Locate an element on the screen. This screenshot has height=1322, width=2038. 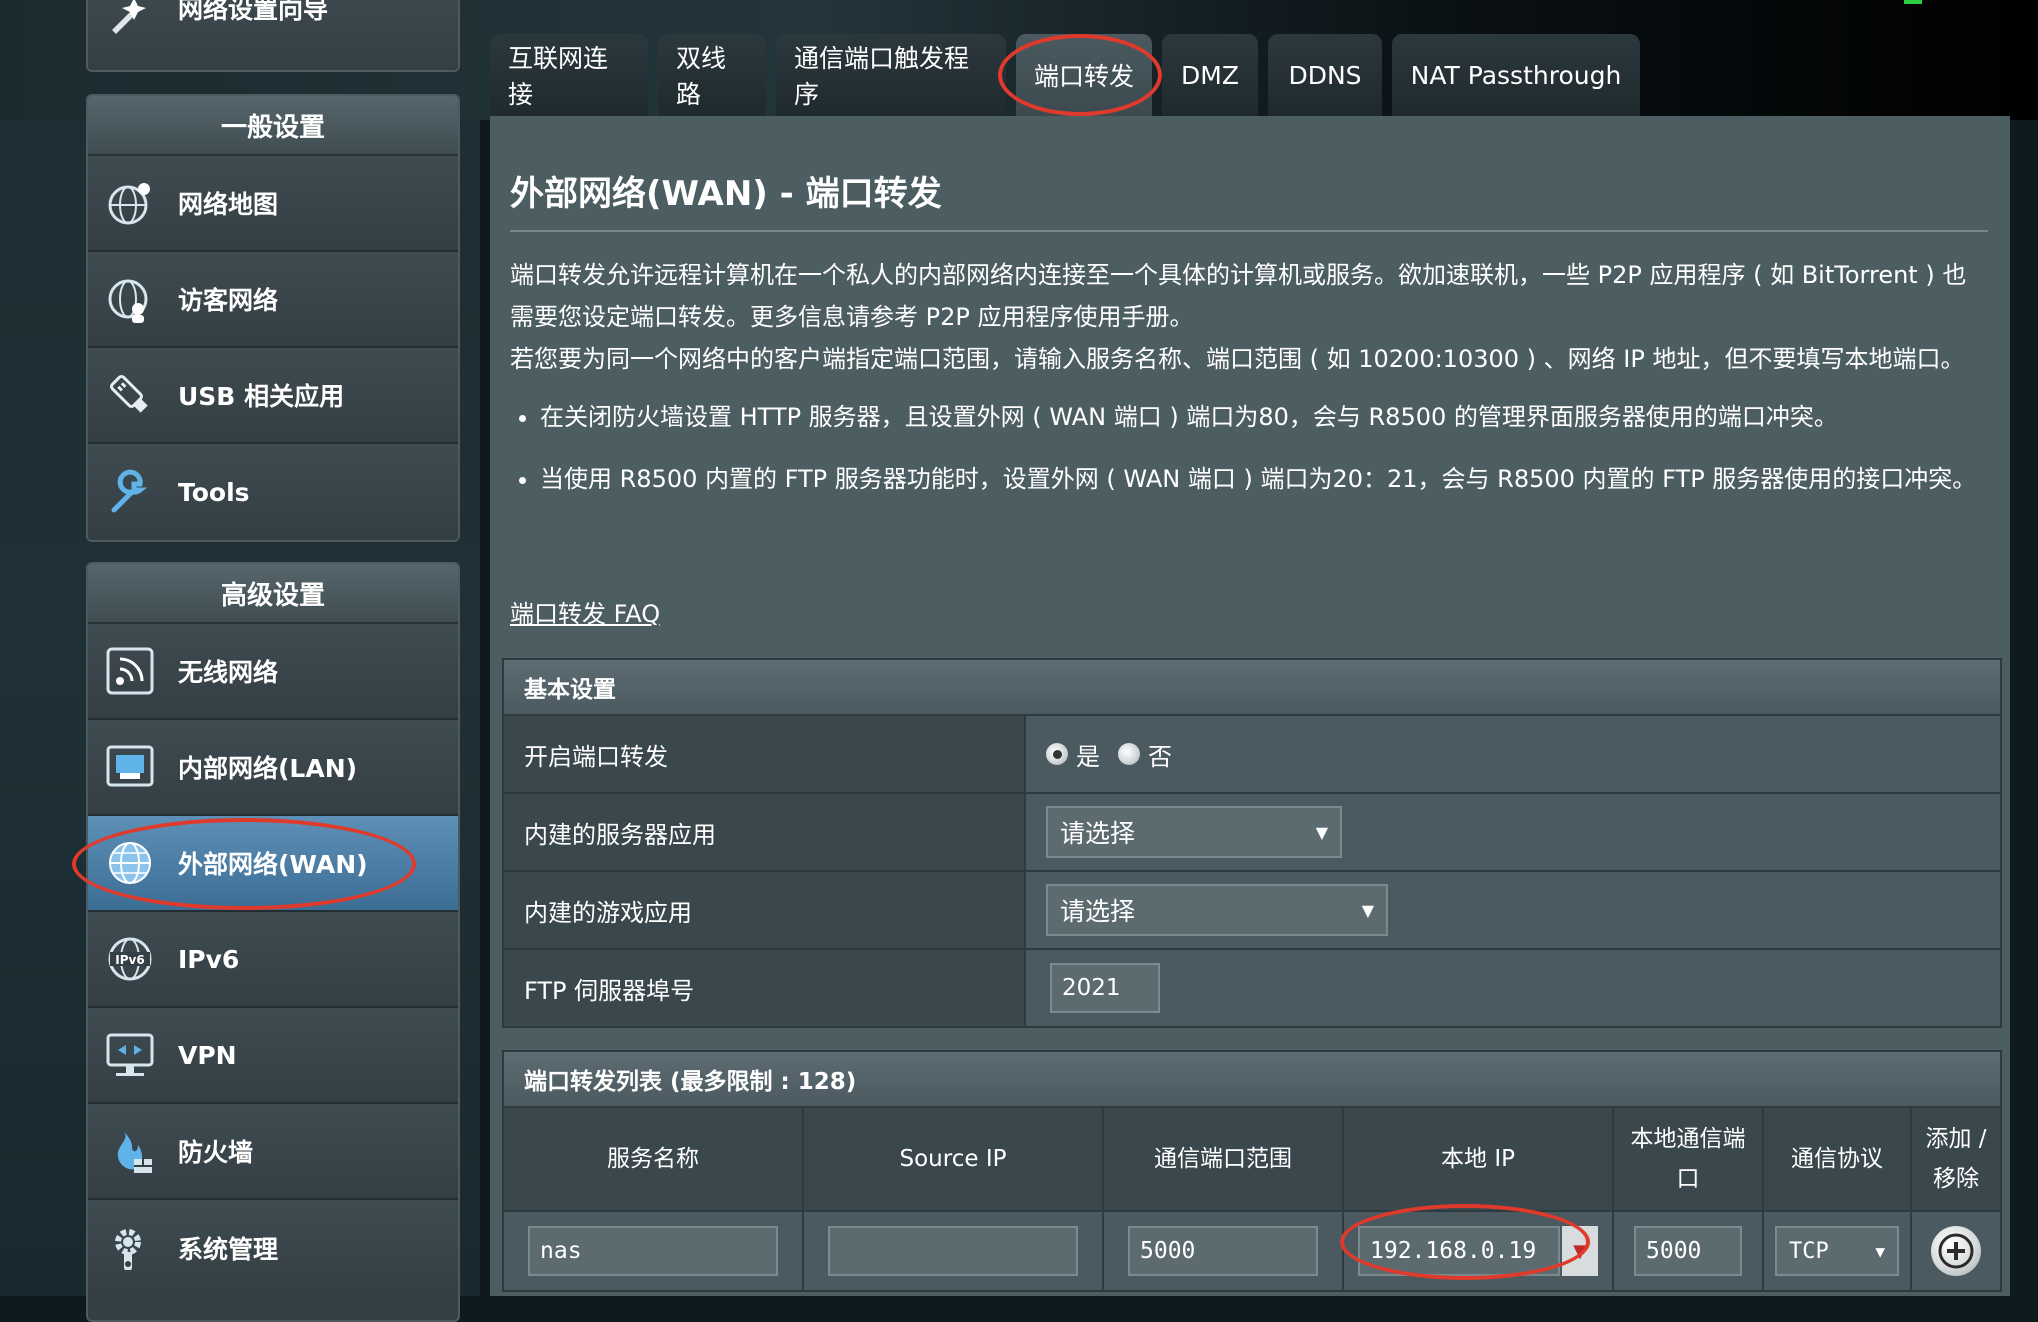
basic-settings-header: 基本设置 is located at coordinates (1252, 687).